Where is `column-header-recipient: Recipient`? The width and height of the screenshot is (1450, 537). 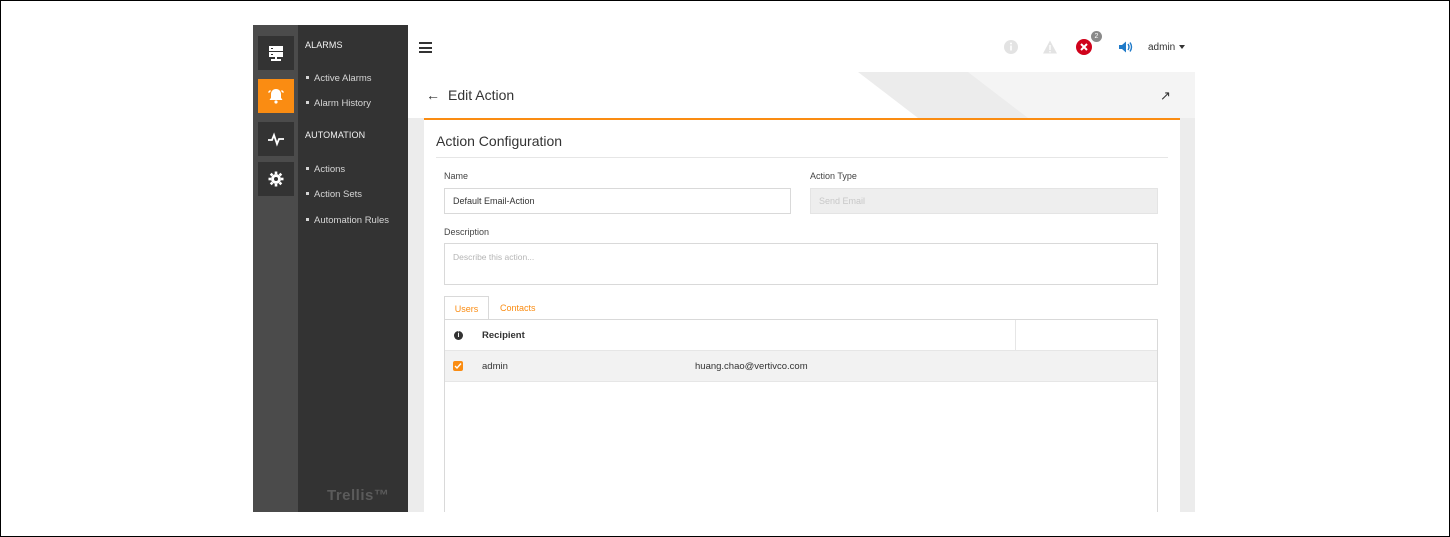
column-header-recipient: Recipient is located at coordinates (503, 335).